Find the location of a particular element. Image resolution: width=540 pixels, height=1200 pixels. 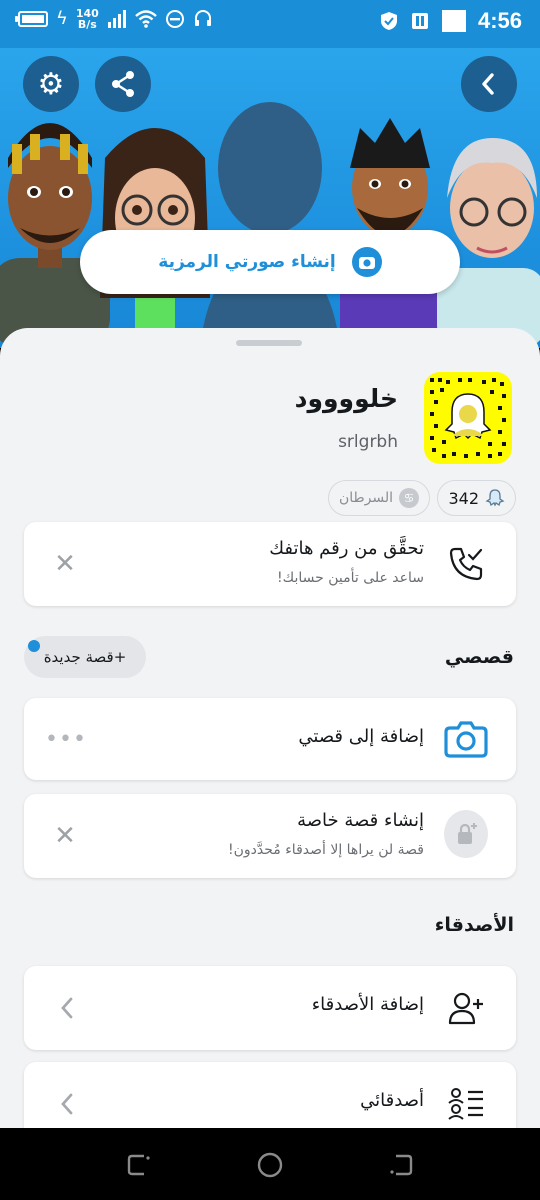

add-friends-row: إضافة الأصدقاء is located at coordinates (270, 1008).